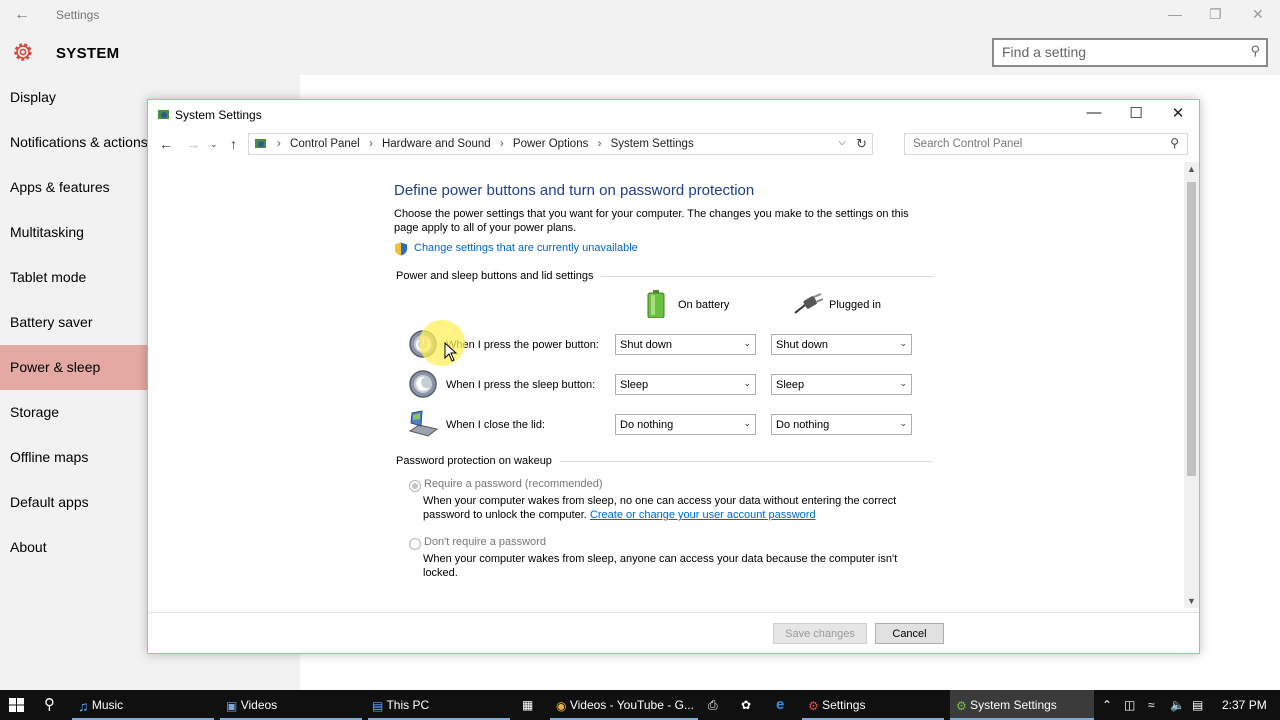  I want to click on forward-arrow-icon: →, so click(193, 144).